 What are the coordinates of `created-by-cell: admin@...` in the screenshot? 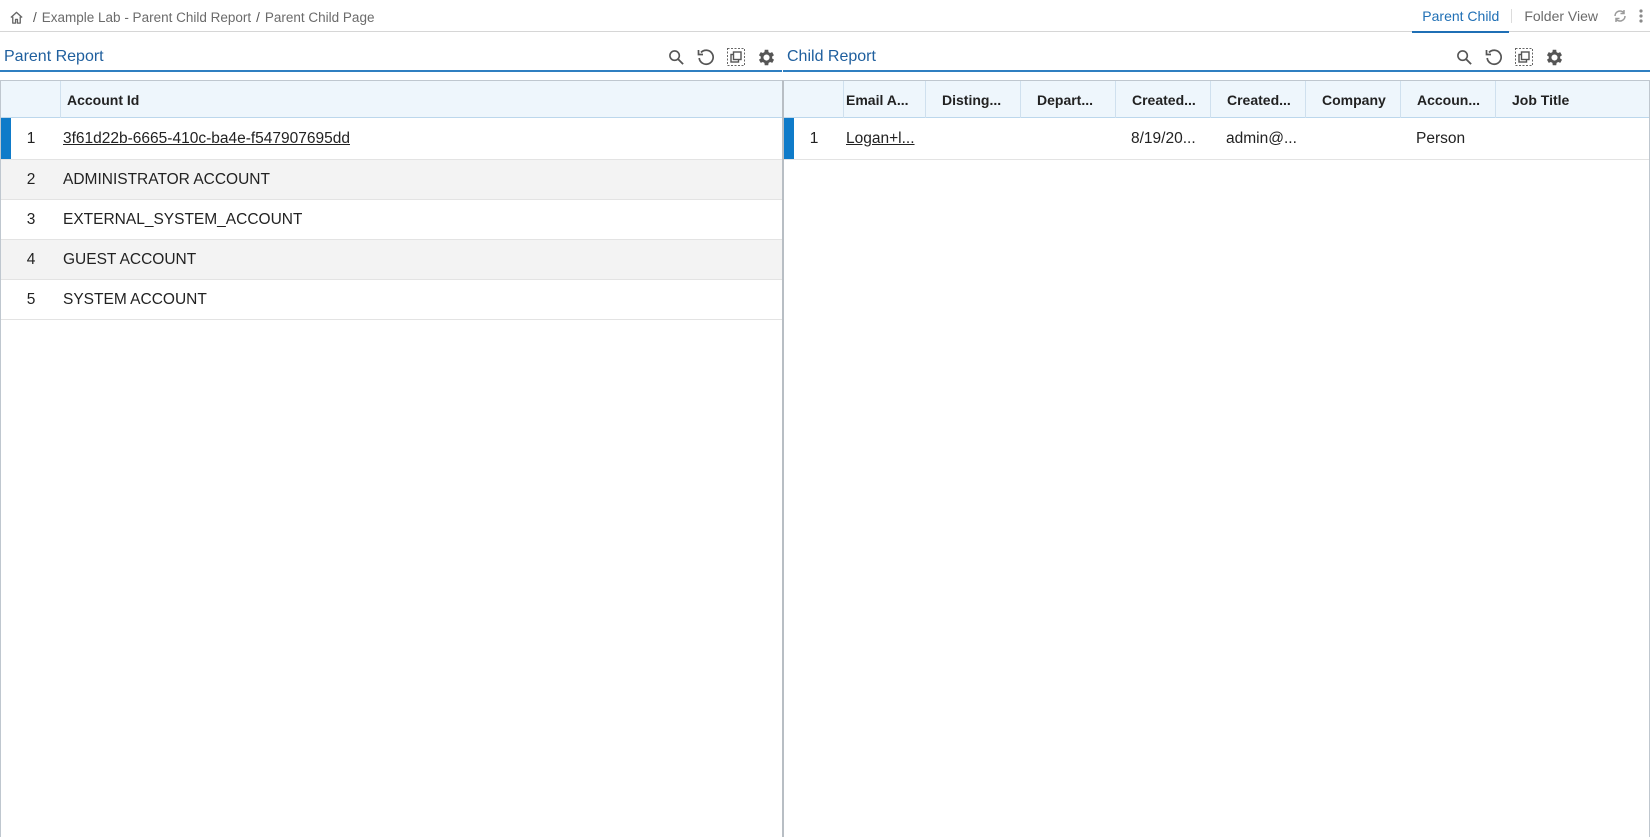 It's located at (1261, 138).